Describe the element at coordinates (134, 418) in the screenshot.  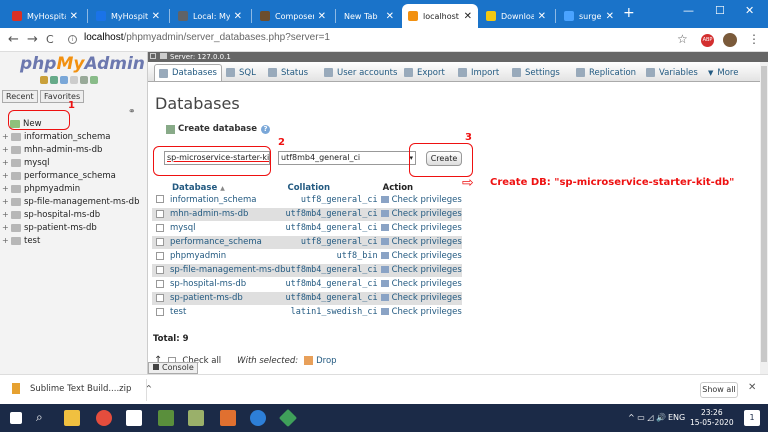
I see `blank-document-icon` at that location.